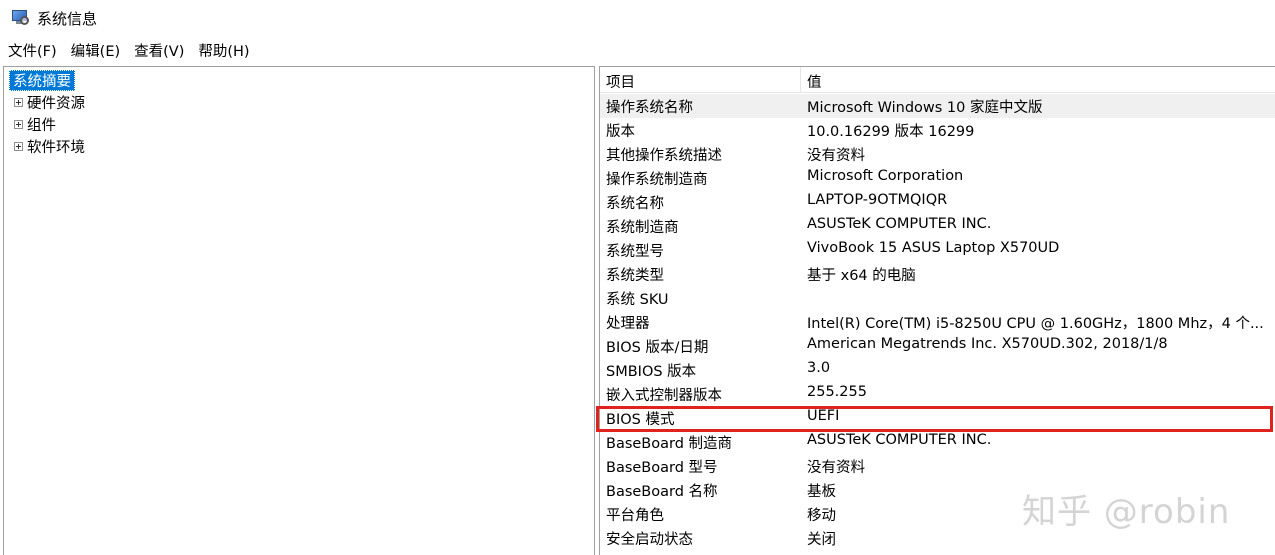  What do you see at coordinates (925, 108) in the screenshot?
I see `cell-value: Microsoft Windows 10 家庭中文版` at bounding box center [925, 108].